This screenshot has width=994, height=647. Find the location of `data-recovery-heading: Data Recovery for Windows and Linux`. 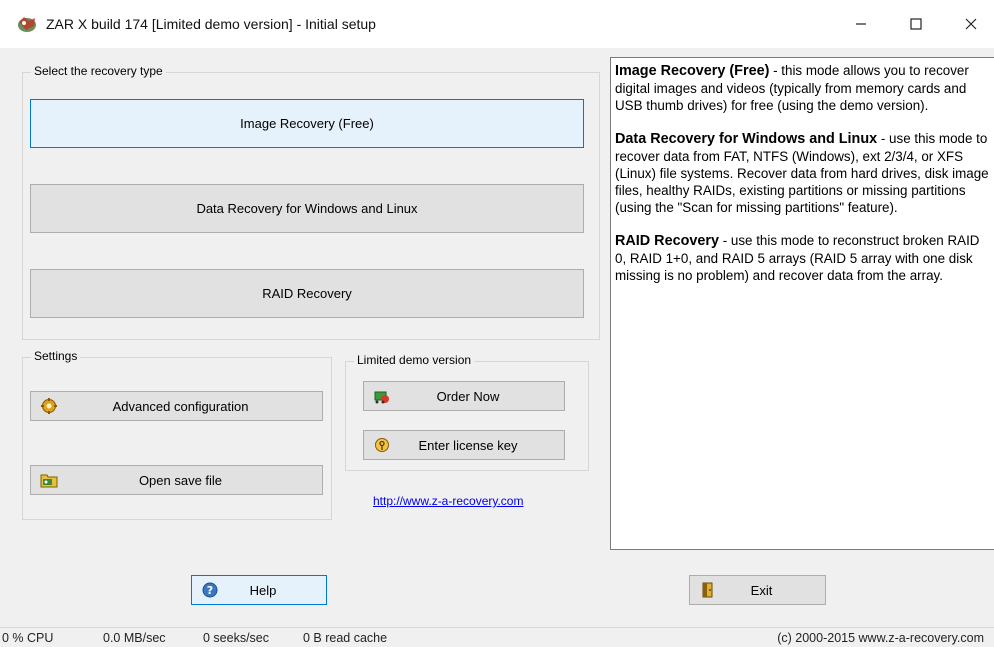

data-recovery-heading: Data Recovery for Windows and Linux is located at coordinates (746, 139).